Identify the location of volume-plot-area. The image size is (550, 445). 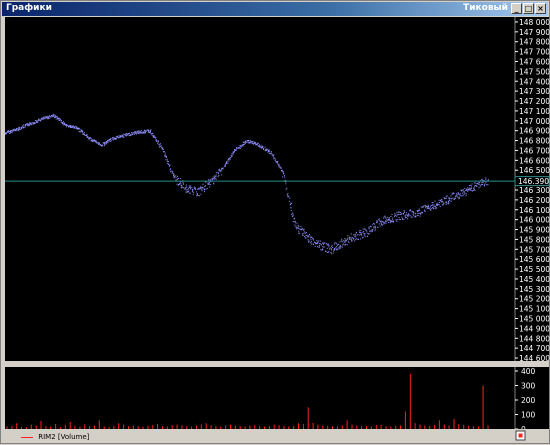
(260, 398).